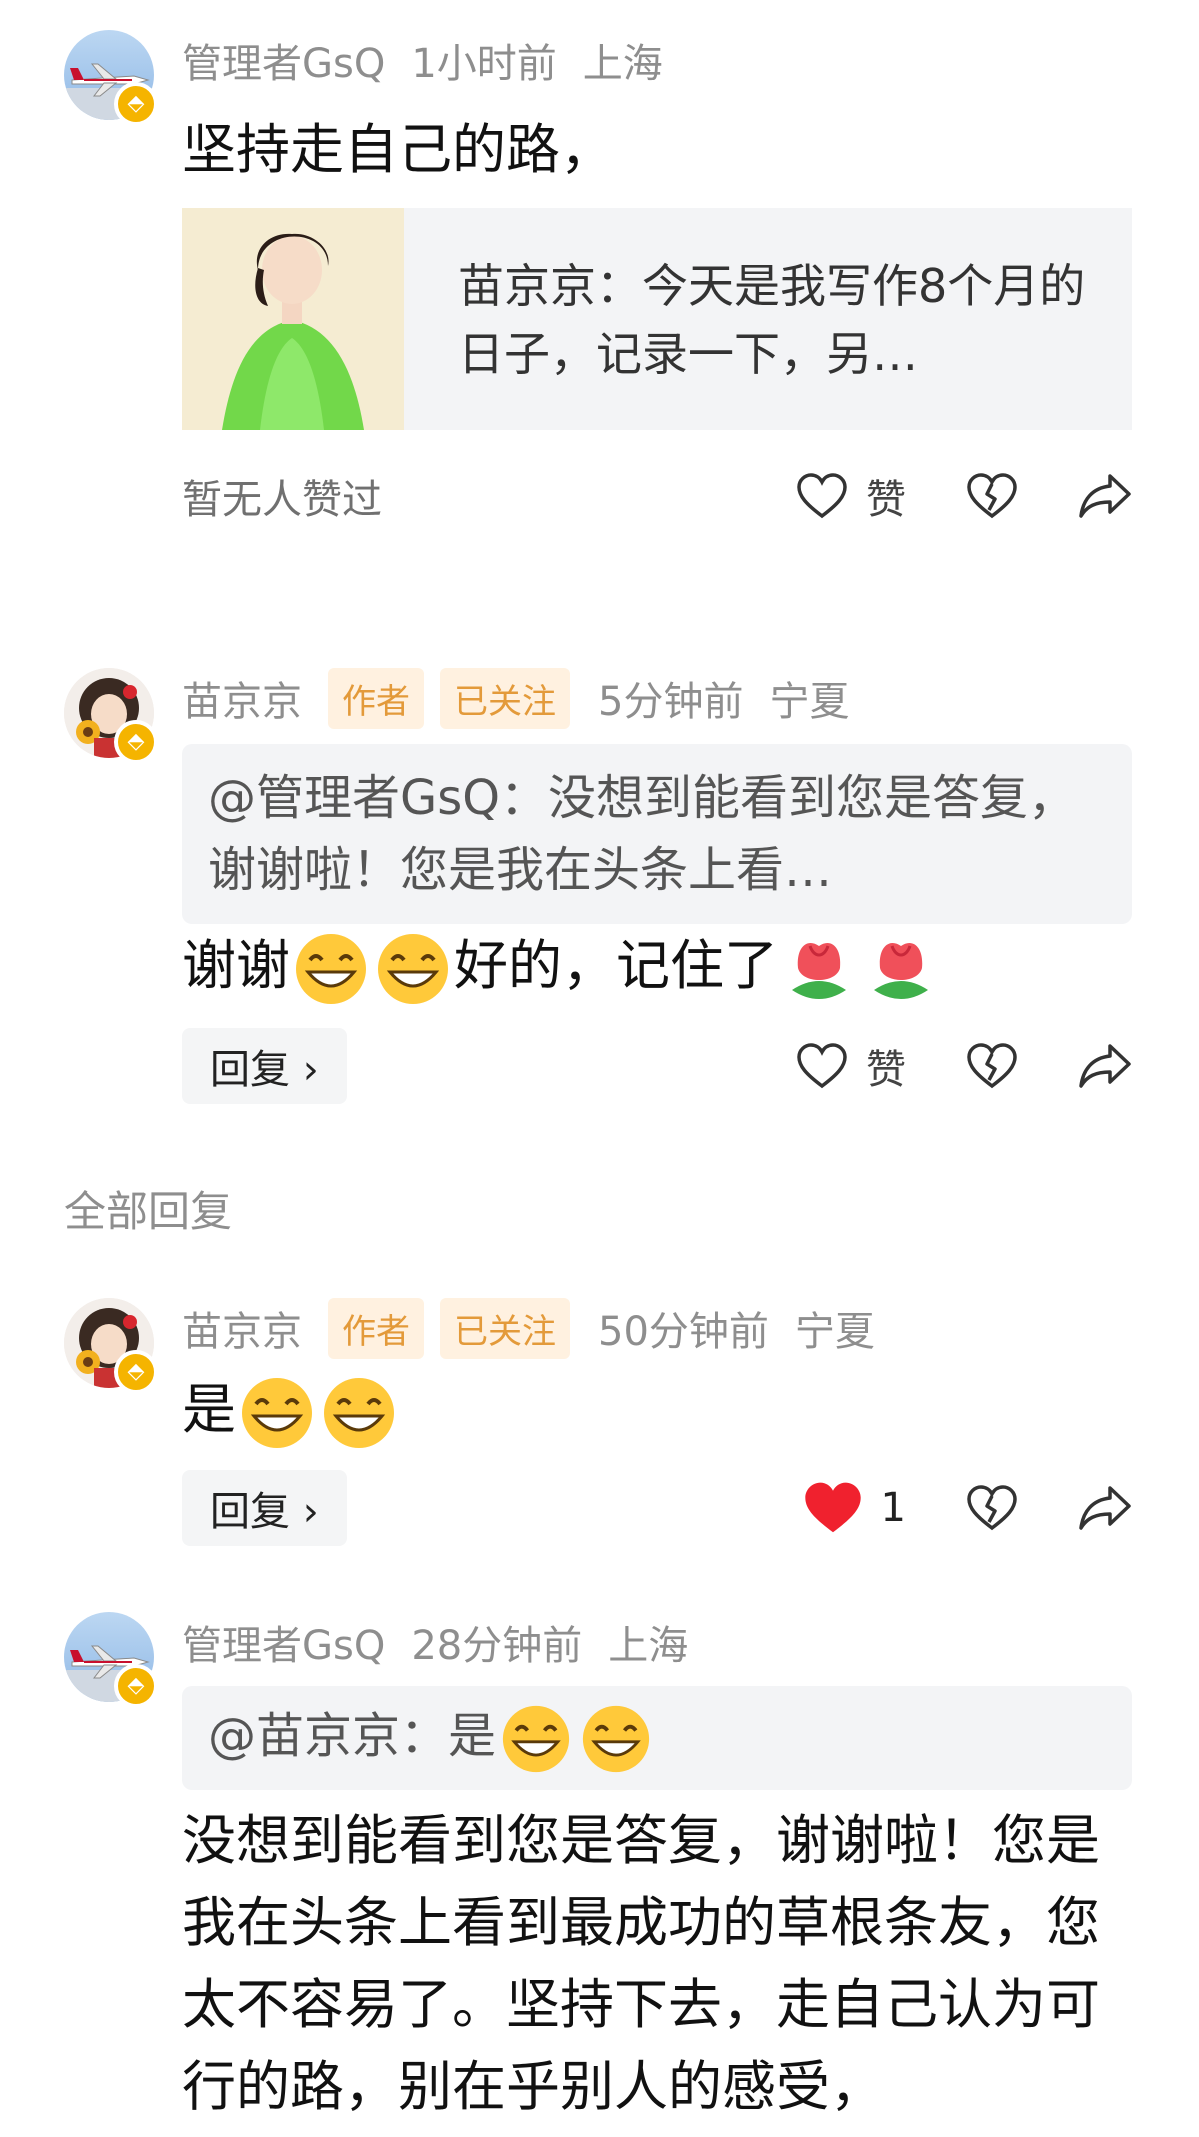 This screenshot has height=2137, width=1199. I want to click on comment-actions: 暂无人赞过 赞, so click(657, 496).